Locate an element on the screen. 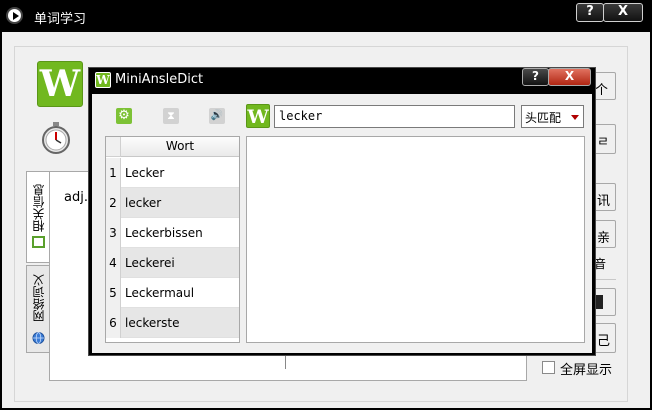  stopwatch-icon is located at coordinates (56, 138).